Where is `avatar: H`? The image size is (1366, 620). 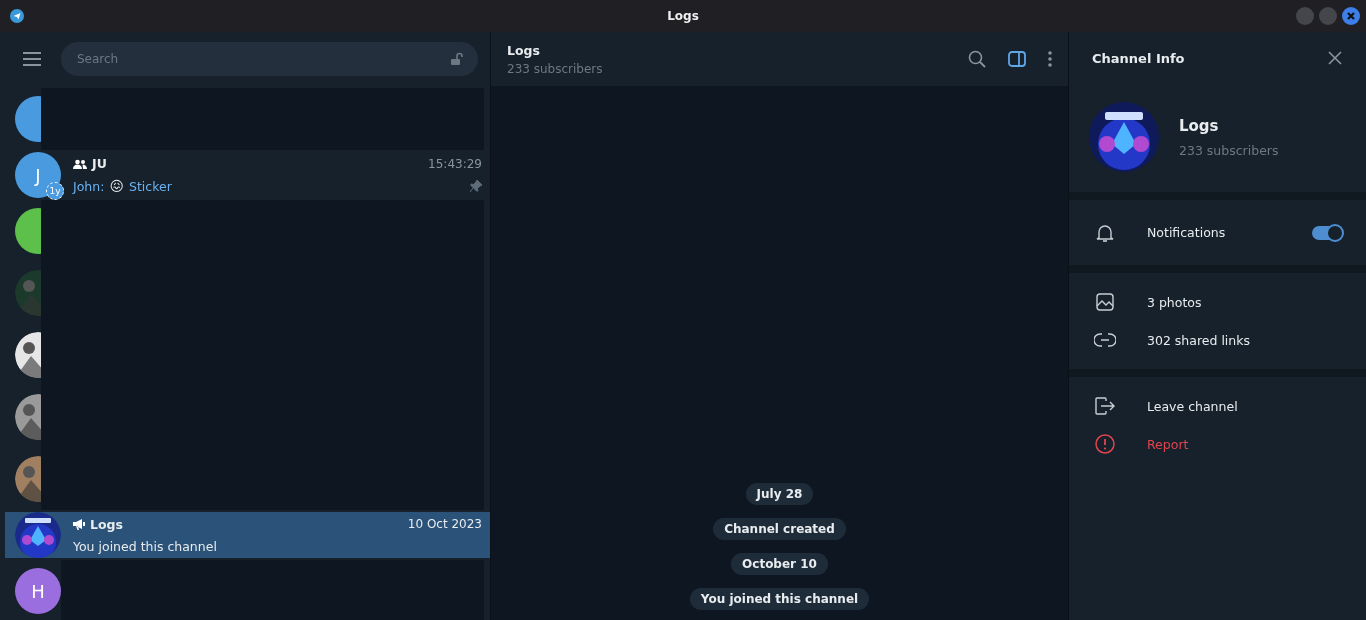
avatar: H is located at coordinates (38, 591).